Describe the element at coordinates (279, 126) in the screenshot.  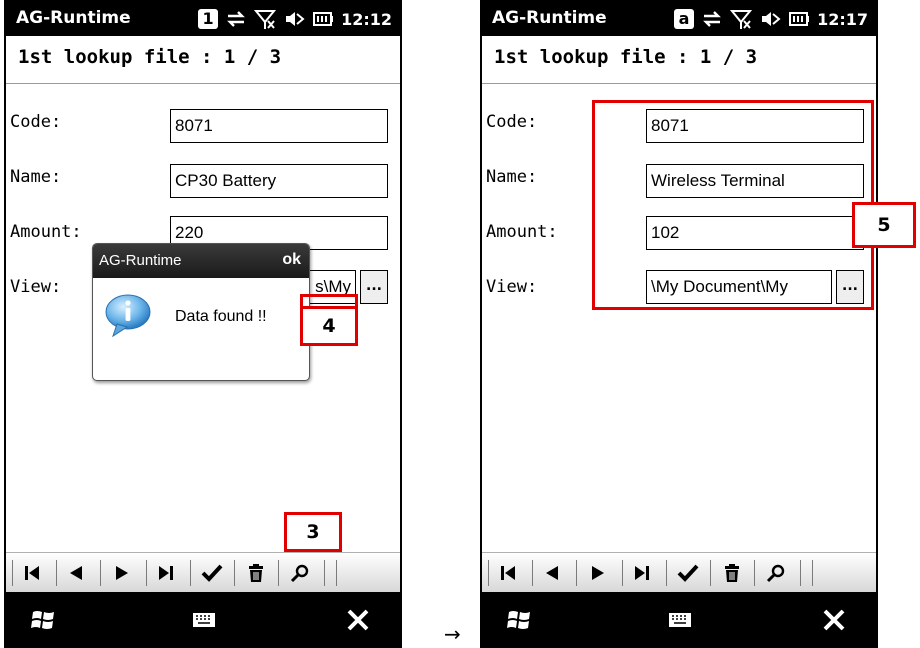
I see `code-field: 8071` at that location.